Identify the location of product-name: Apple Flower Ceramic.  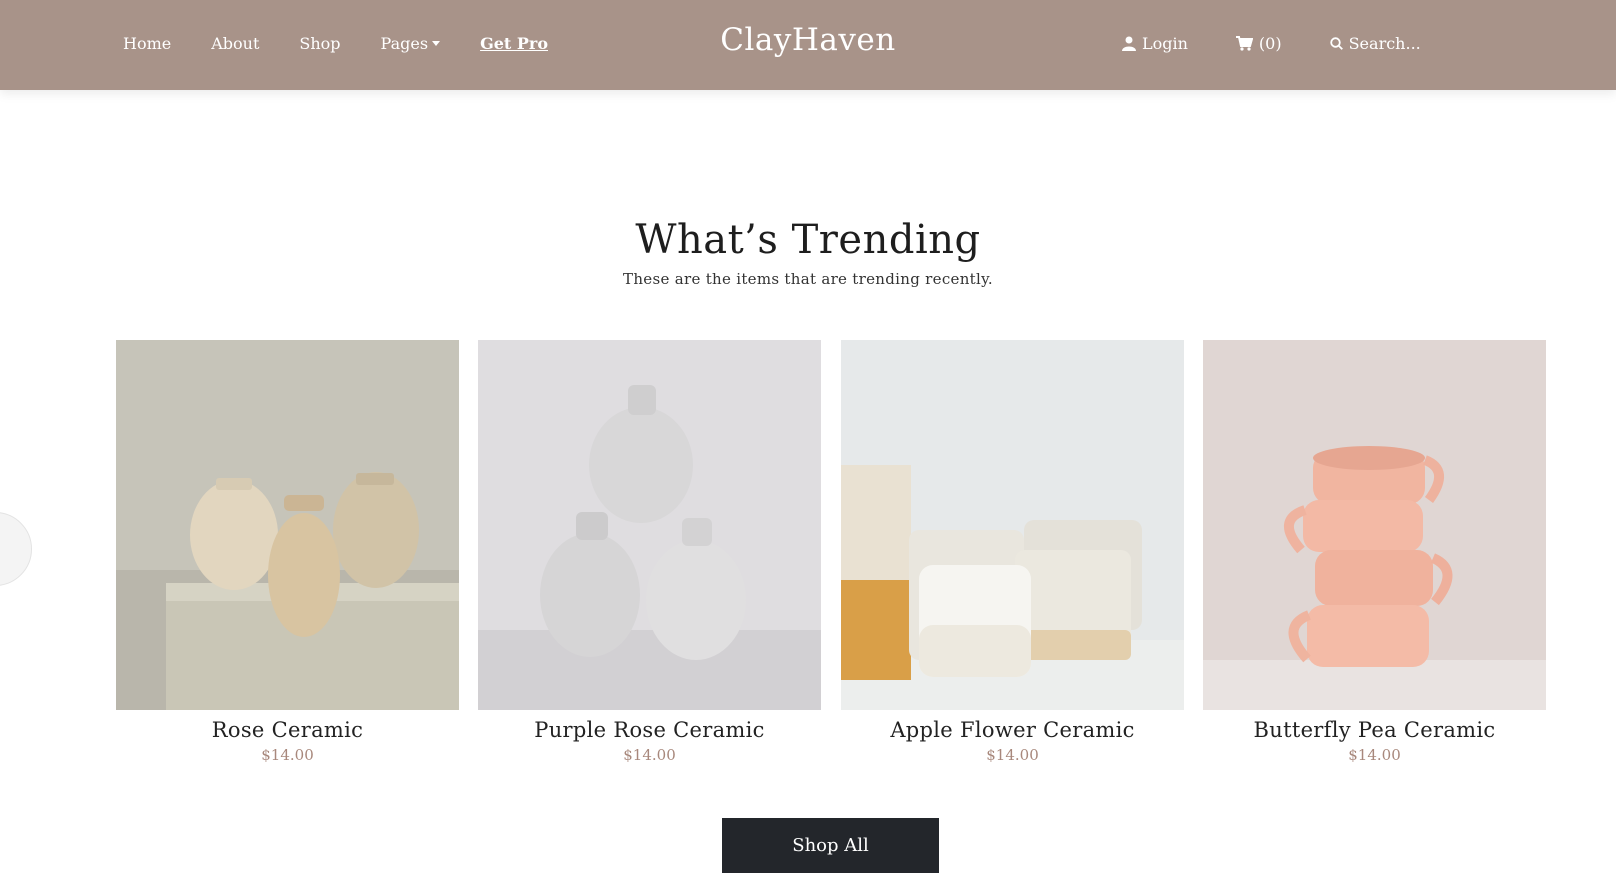
(1012, 730).